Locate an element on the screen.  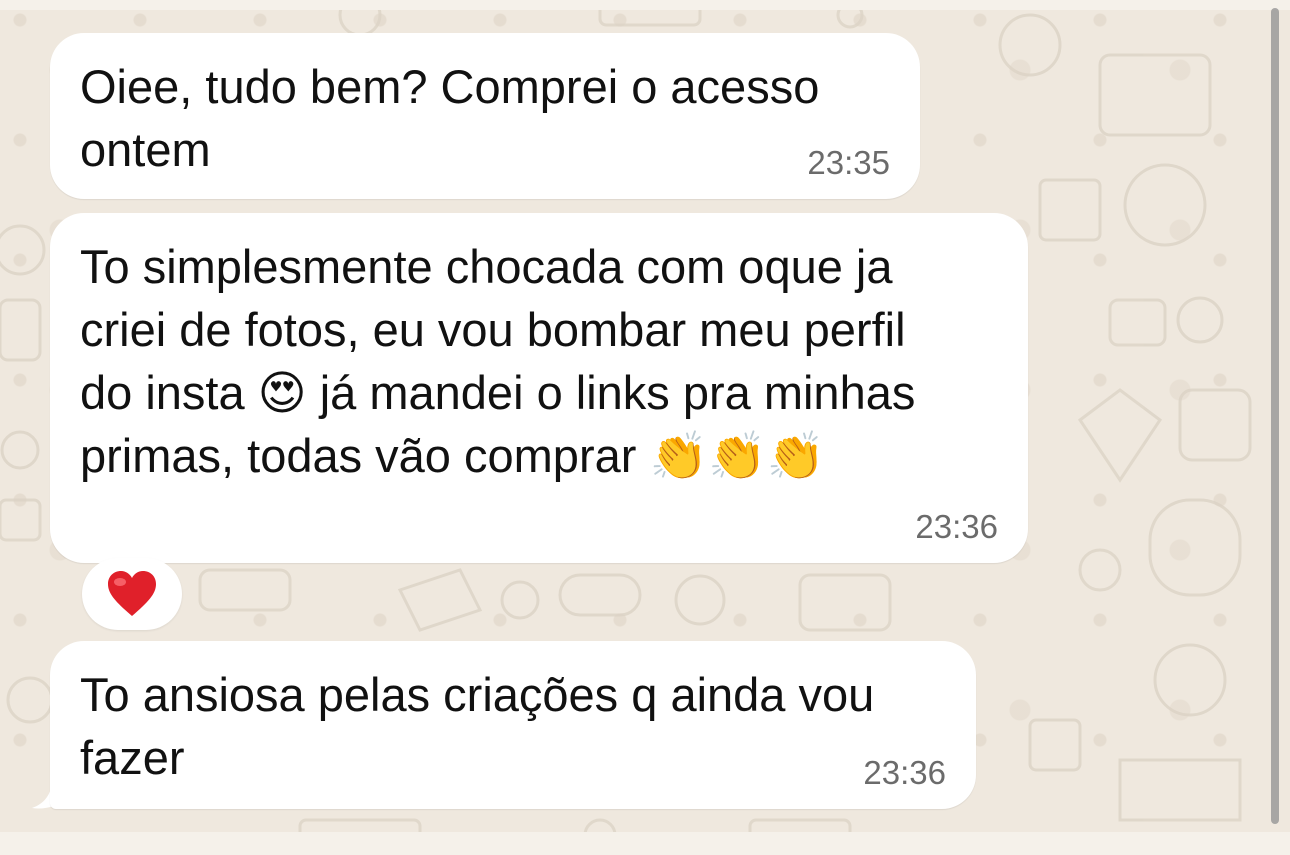
scrollbar is located at coordinates (1275, 416).